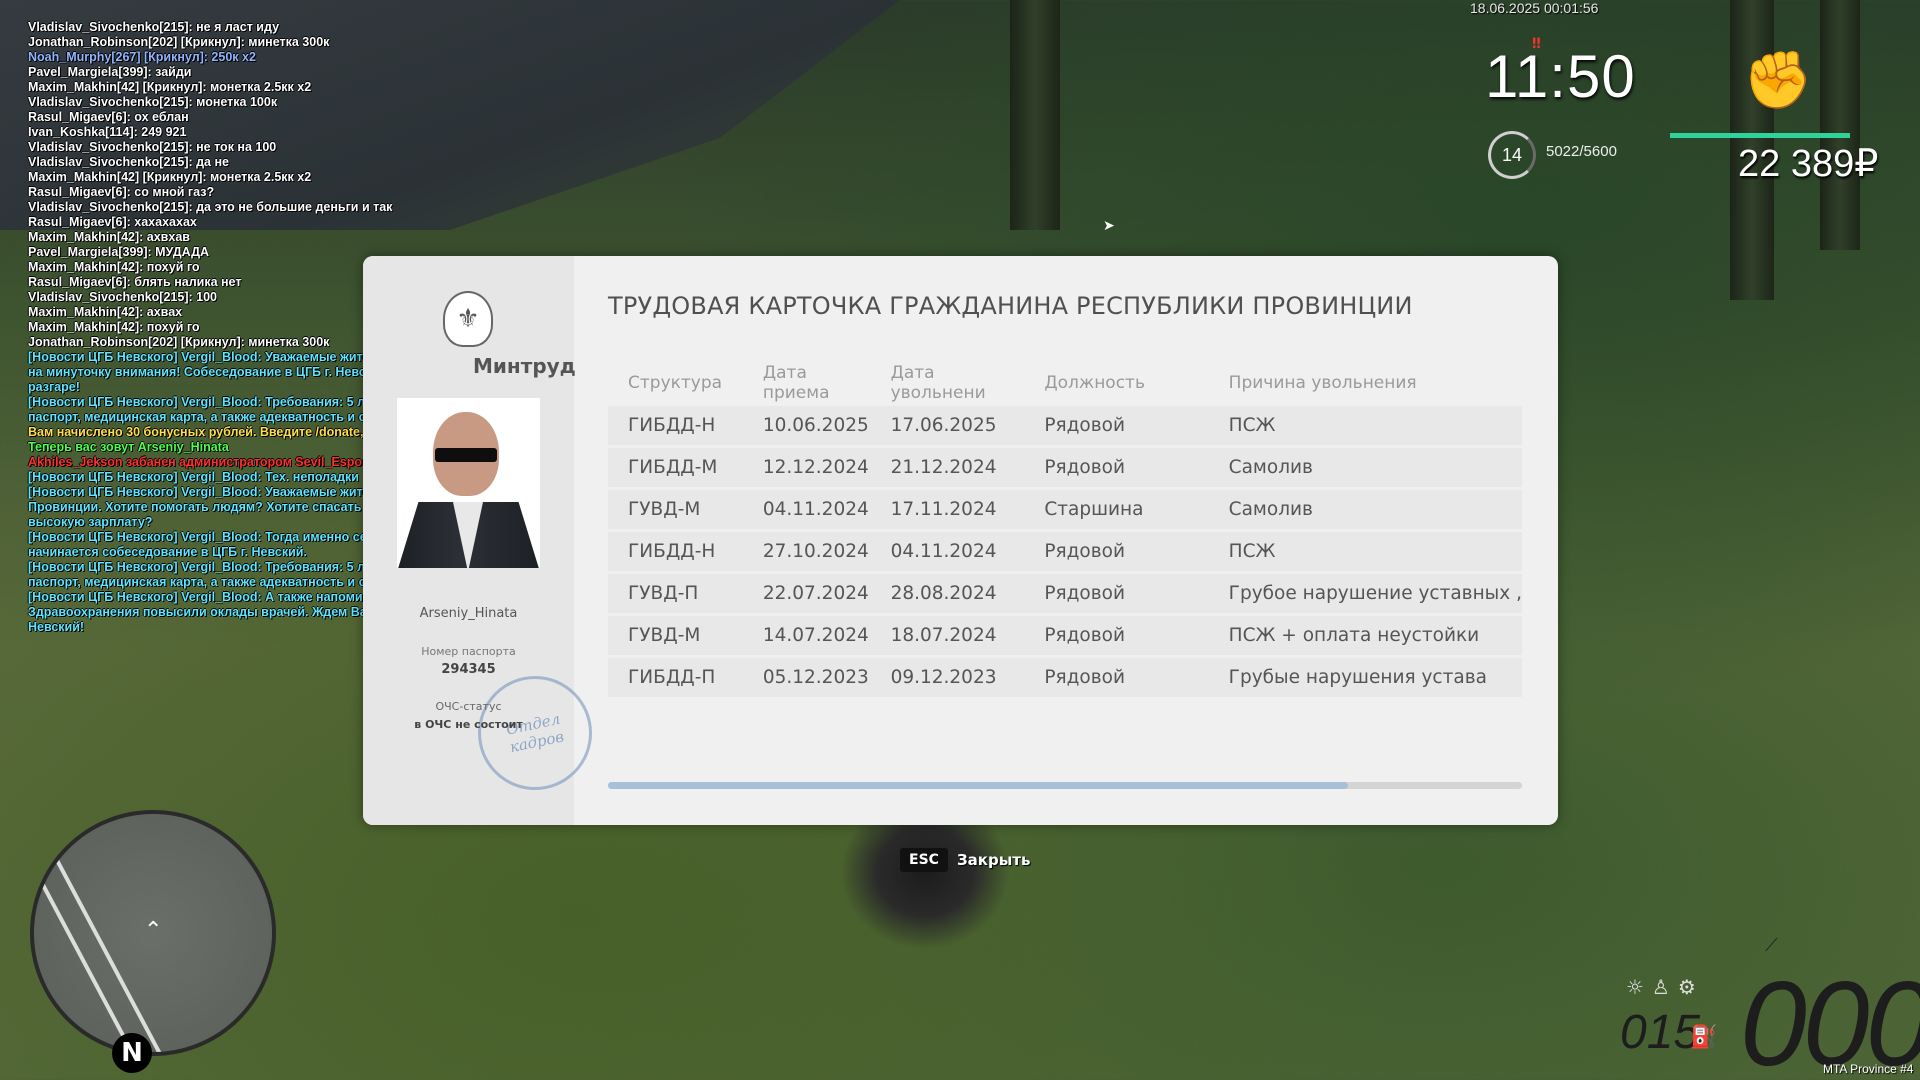  I want to click on table-cell: 12.12.2024, so click(806, 467).